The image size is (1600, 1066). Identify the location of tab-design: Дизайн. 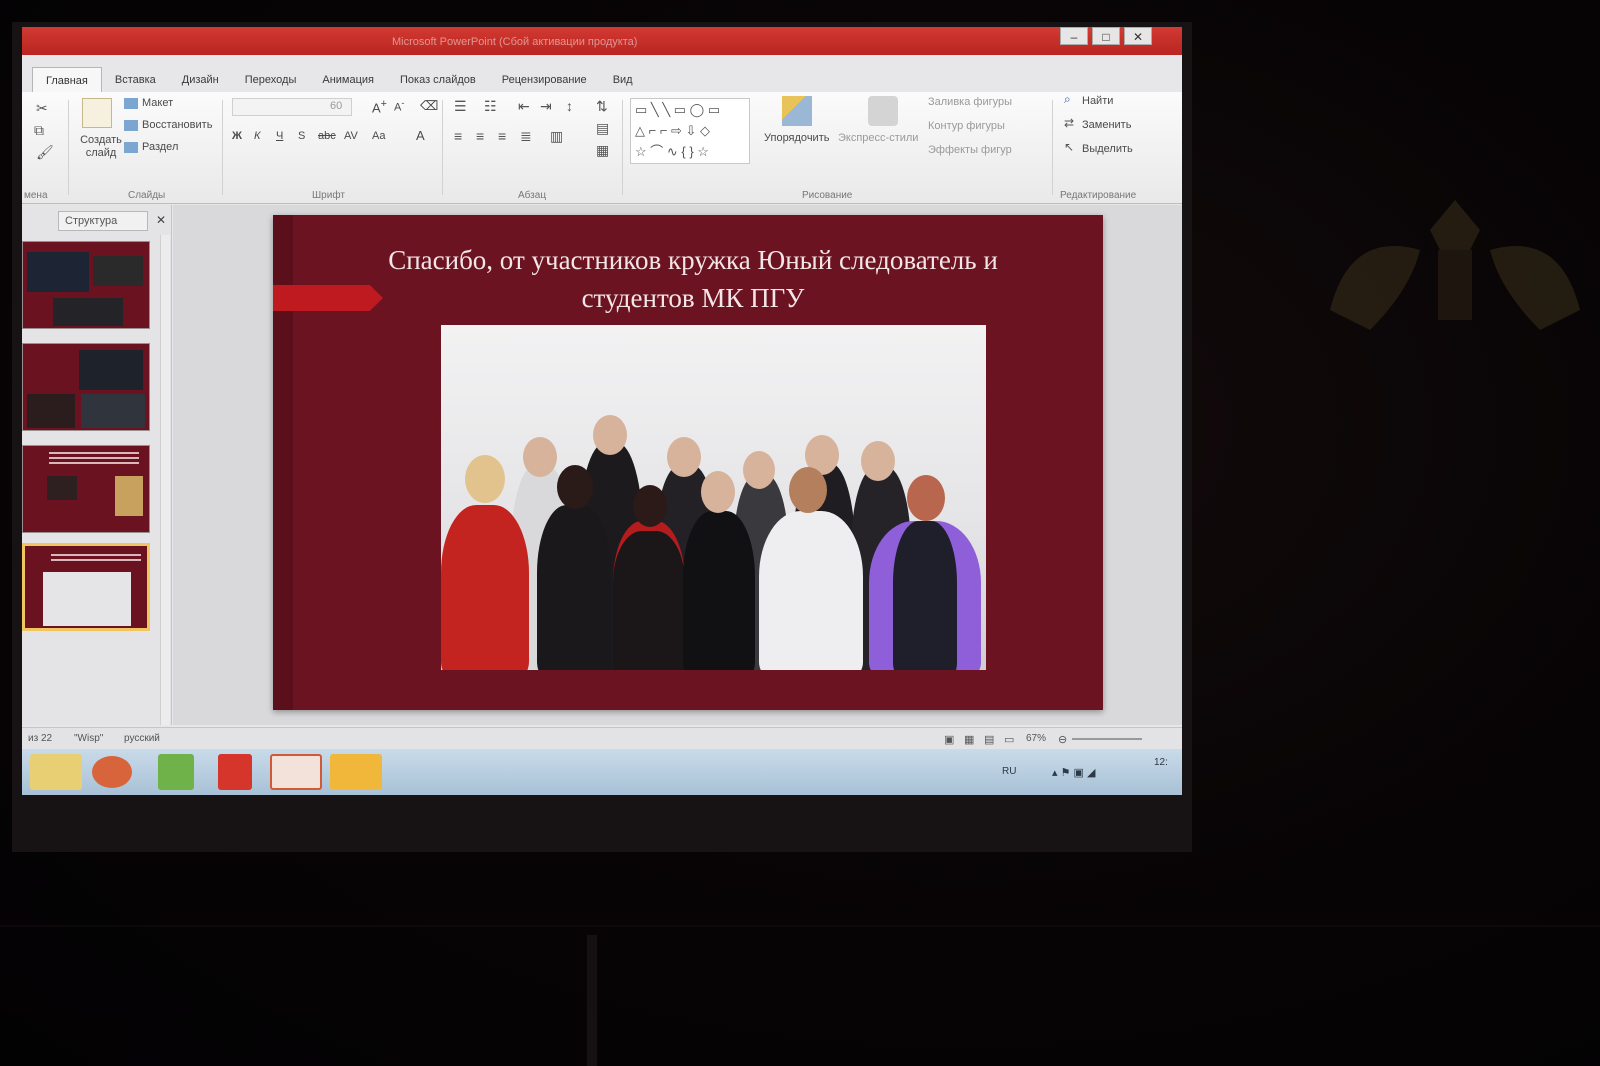
(200, 79).